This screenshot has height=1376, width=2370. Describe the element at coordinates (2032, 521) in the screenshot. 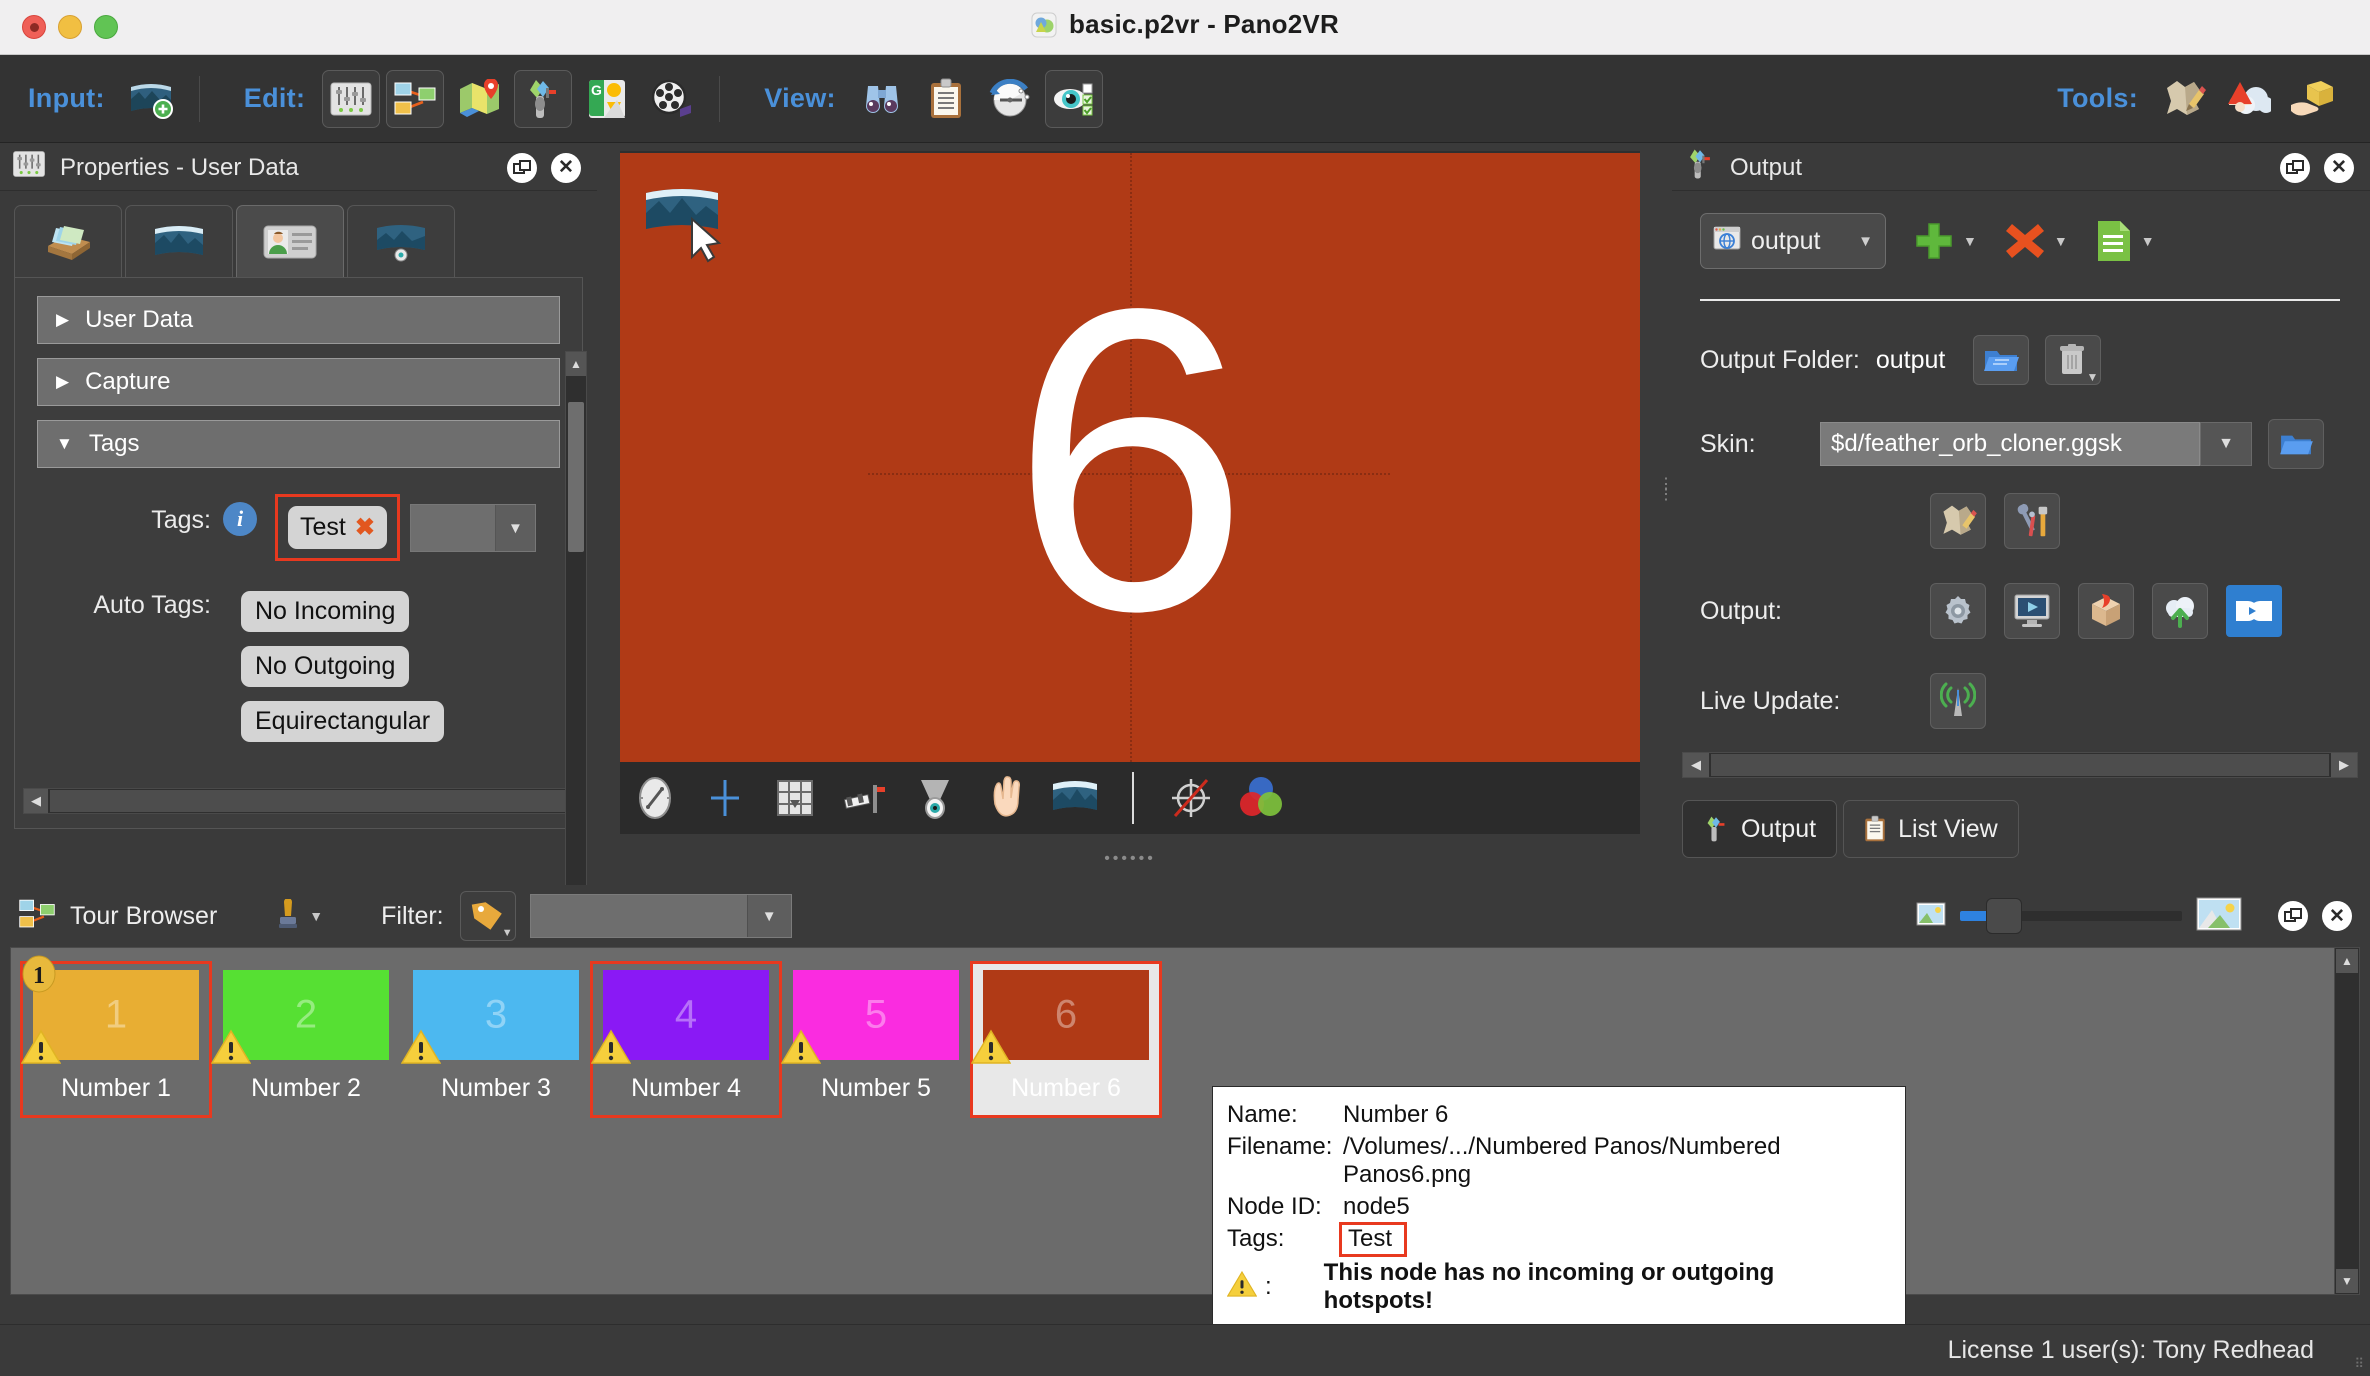

I see `skin-settings-button` at that location.